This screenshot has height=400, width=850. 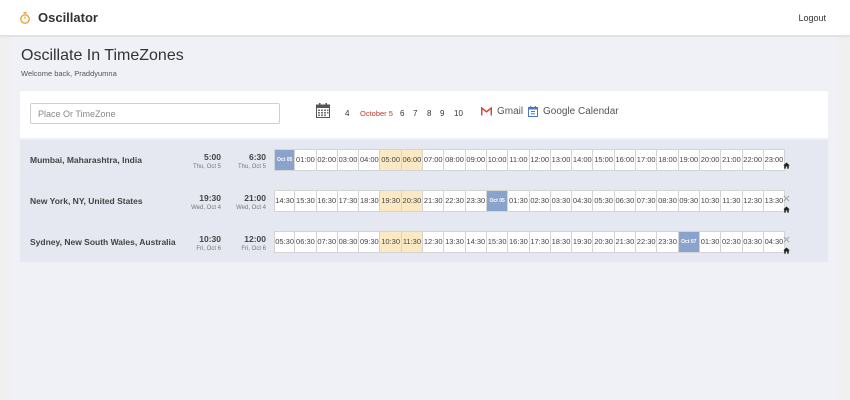 What do you see at coordinates (391, 160) in the screenshot?
I see `hour-cell: 05:00` at bounding box center [391, 160].